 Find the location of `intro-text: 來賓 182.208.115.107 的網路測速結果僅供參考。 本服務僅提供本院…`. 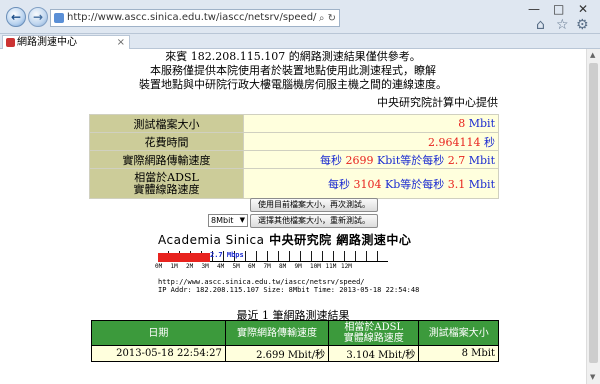

intro-text: 來賓 182.208.115.107 的網路測速結果僅供參考。 本服務僅提供本院… is located at coordinates (293, 70).